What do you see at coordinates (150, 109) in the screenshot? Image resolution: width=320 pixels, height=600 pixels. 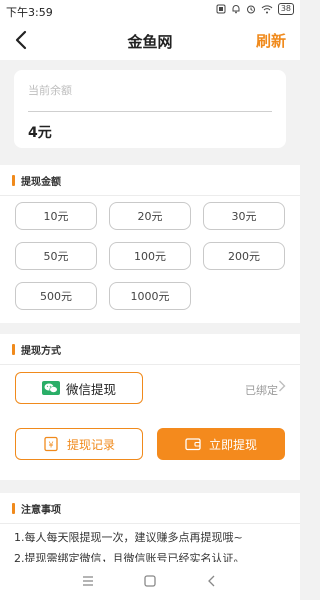 I see `balance-card: 当前余额 4元` at bounding box center [150, 109].